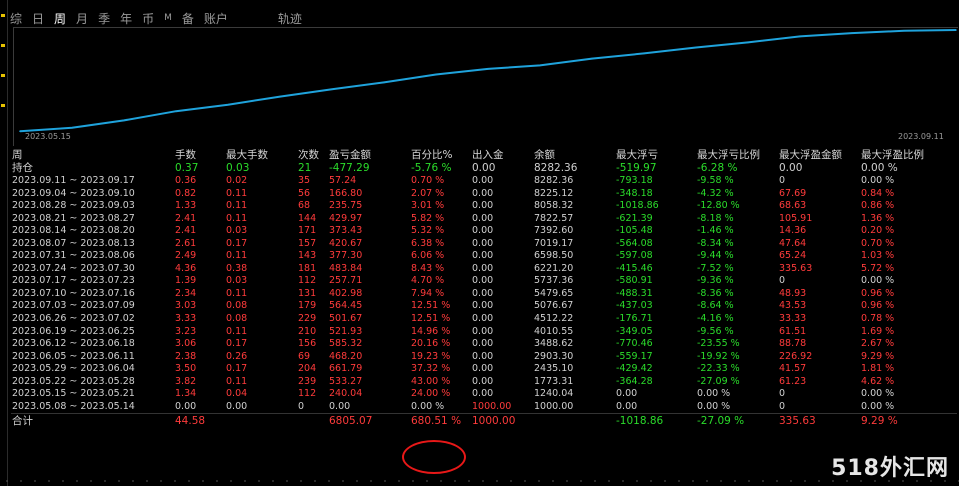  Describe the element at coordinates (634, 180) in the screenshot. I see `table-cell: -793.18` at that location.